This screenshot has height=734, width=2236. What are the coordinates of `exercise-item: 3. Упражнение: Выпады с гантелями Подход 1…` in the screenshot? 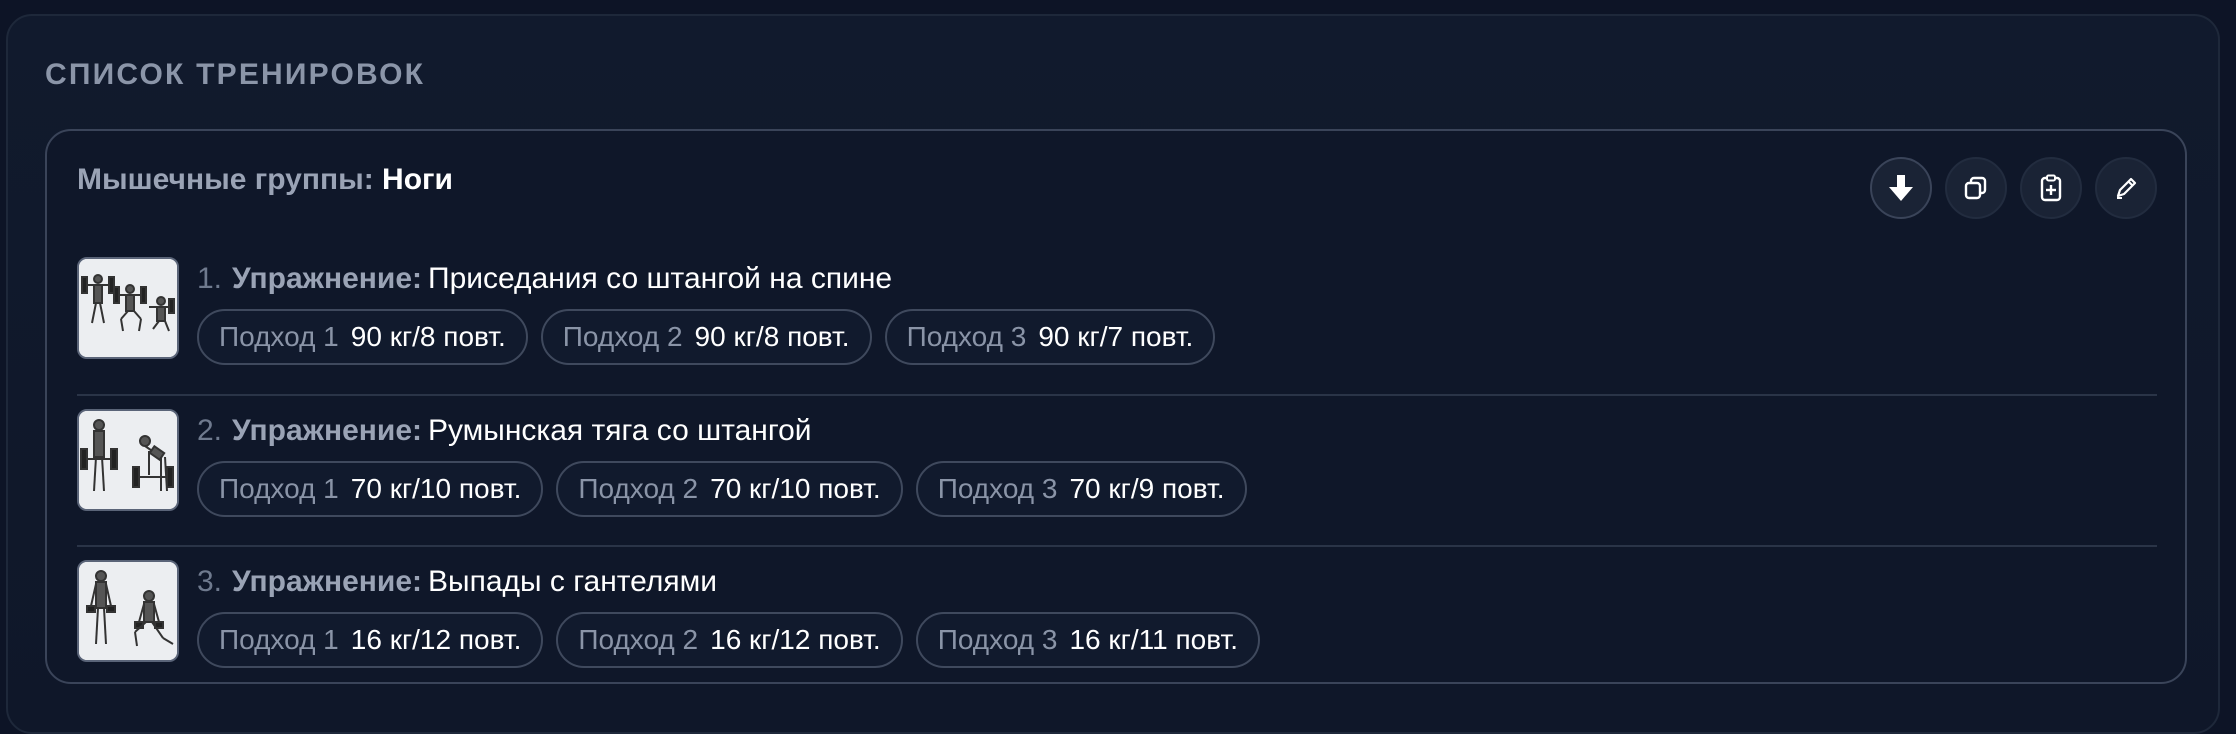 It's located at (1117, 614).